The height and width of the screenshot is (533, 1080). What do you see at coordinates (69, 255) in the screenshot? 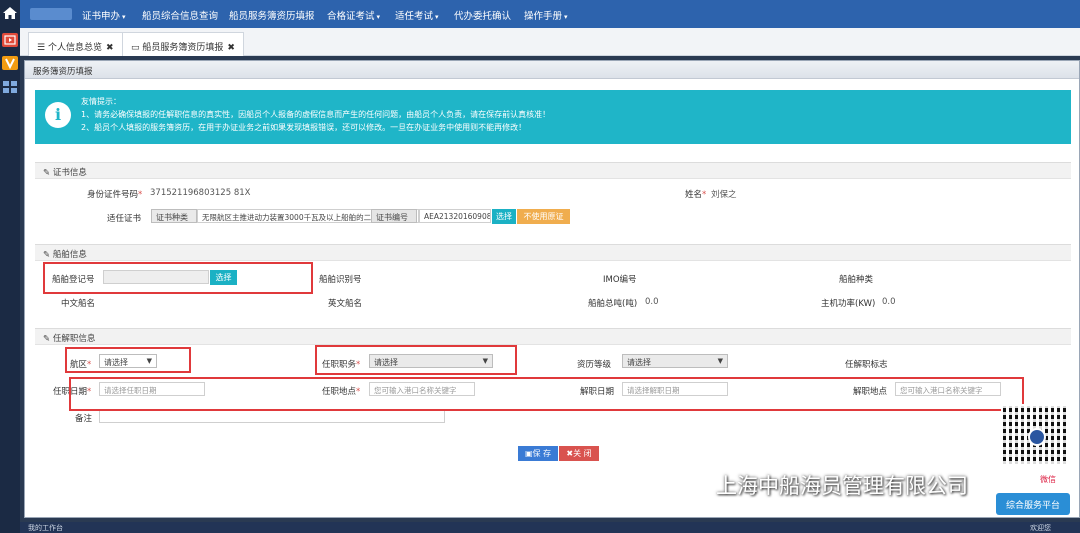
I see `section-title: 船舶信息` at bounding box center [69, 255].